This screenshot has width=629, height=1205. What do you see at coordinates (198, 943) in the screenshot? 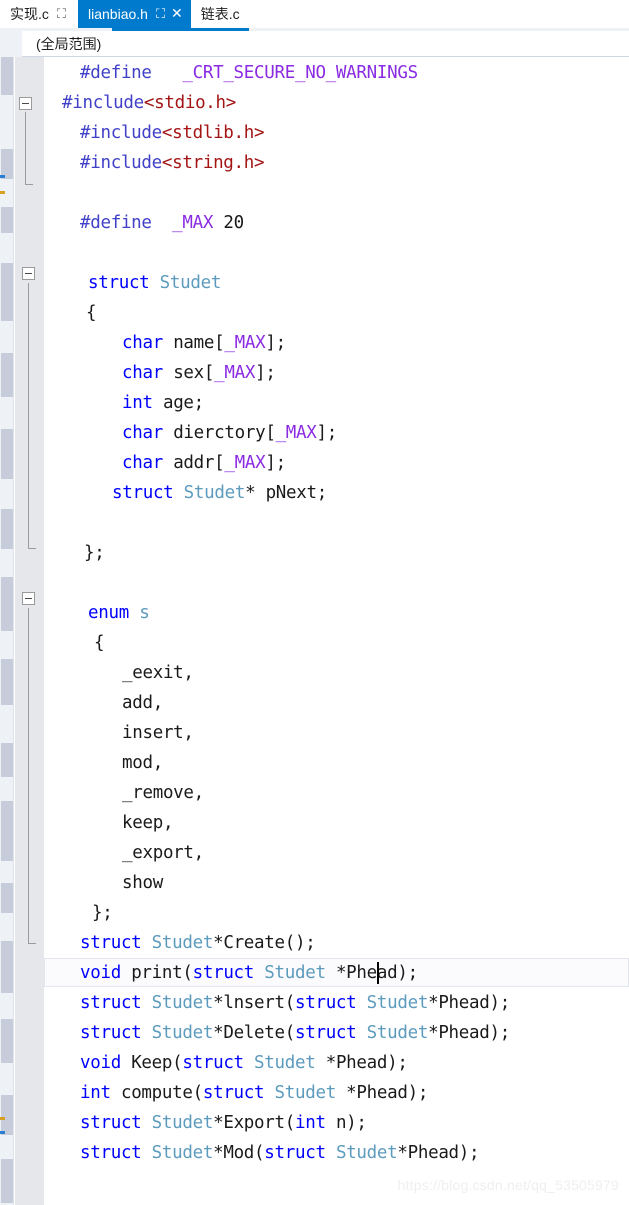
I see `code-line: struct Studet*Create();` at bounding box center [198, 943].